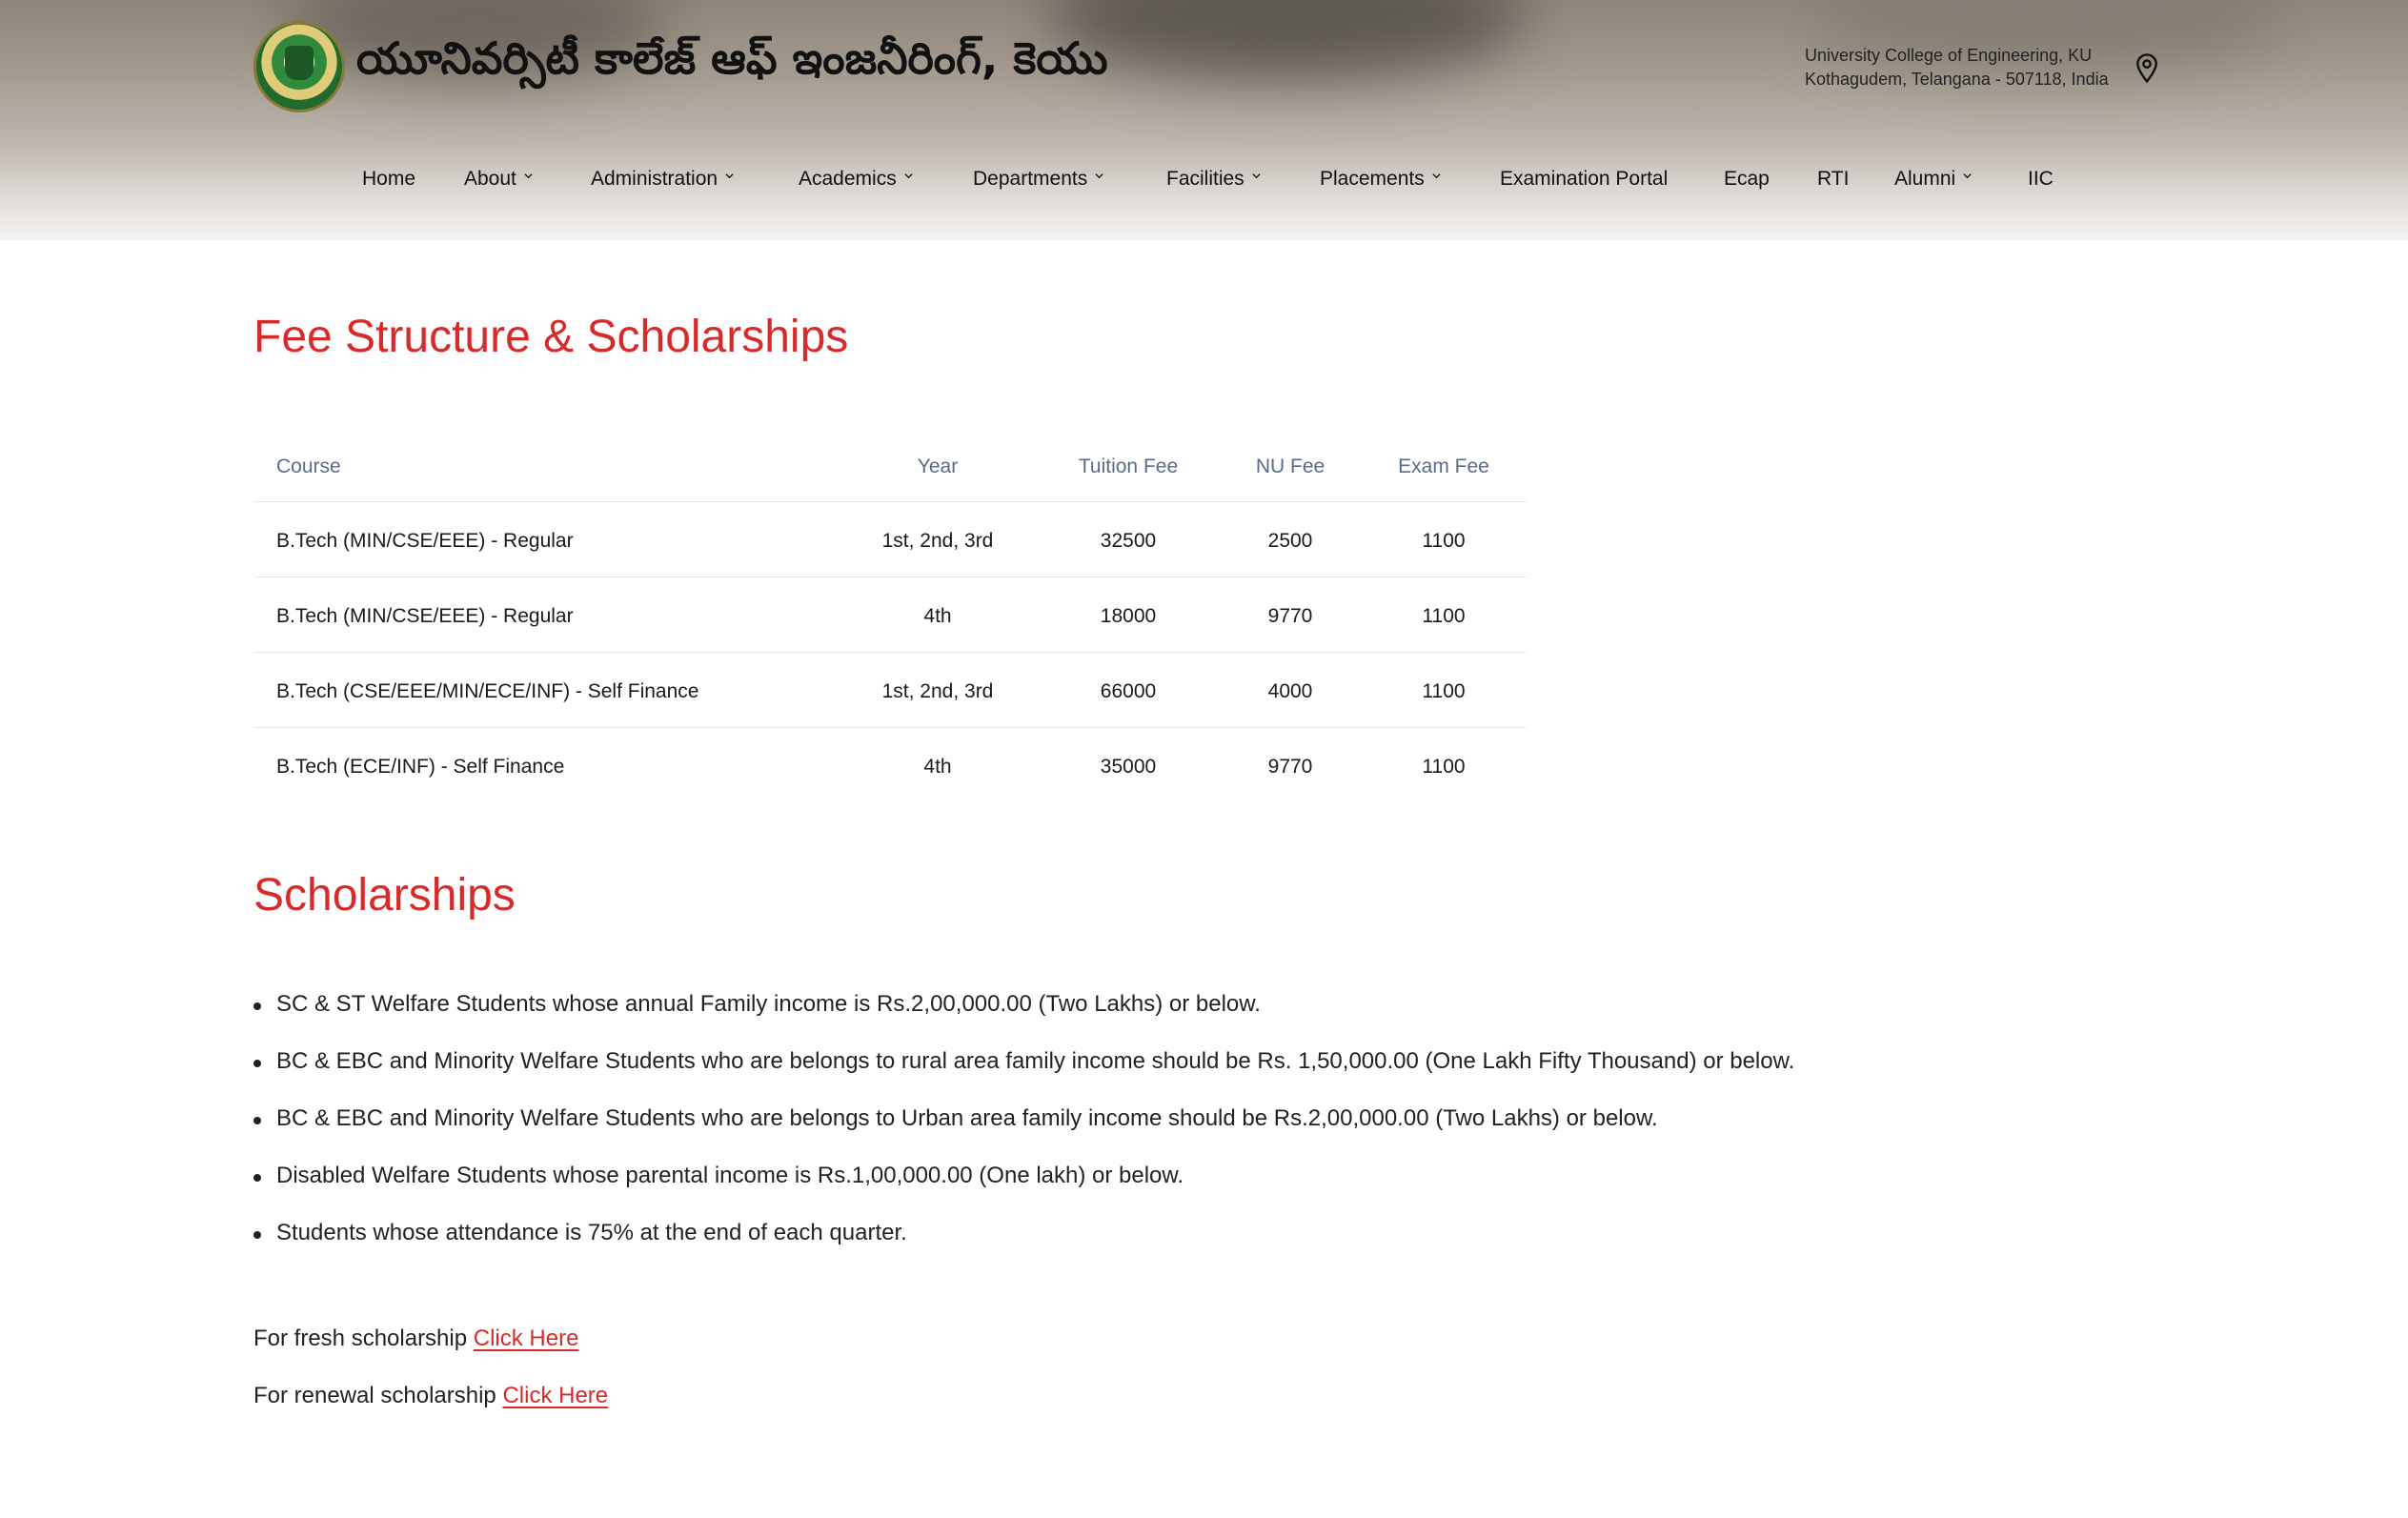 This screenshot has height=1518, width=2408. I want to click on nav-item-placements: Placements, so click(1380, 179).